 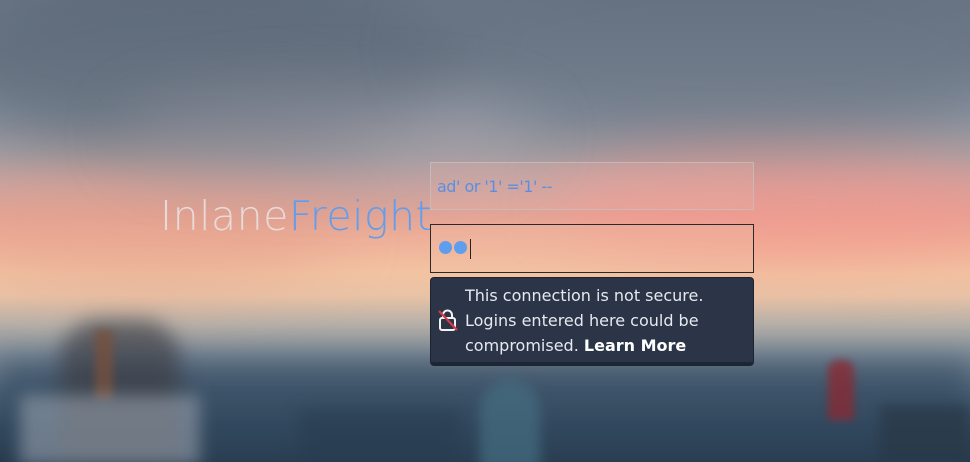 What do you see at coordinates (635, 345) in the screenshot?
I see `learn-more-link: Learn More` at bounding box center [635, 345].